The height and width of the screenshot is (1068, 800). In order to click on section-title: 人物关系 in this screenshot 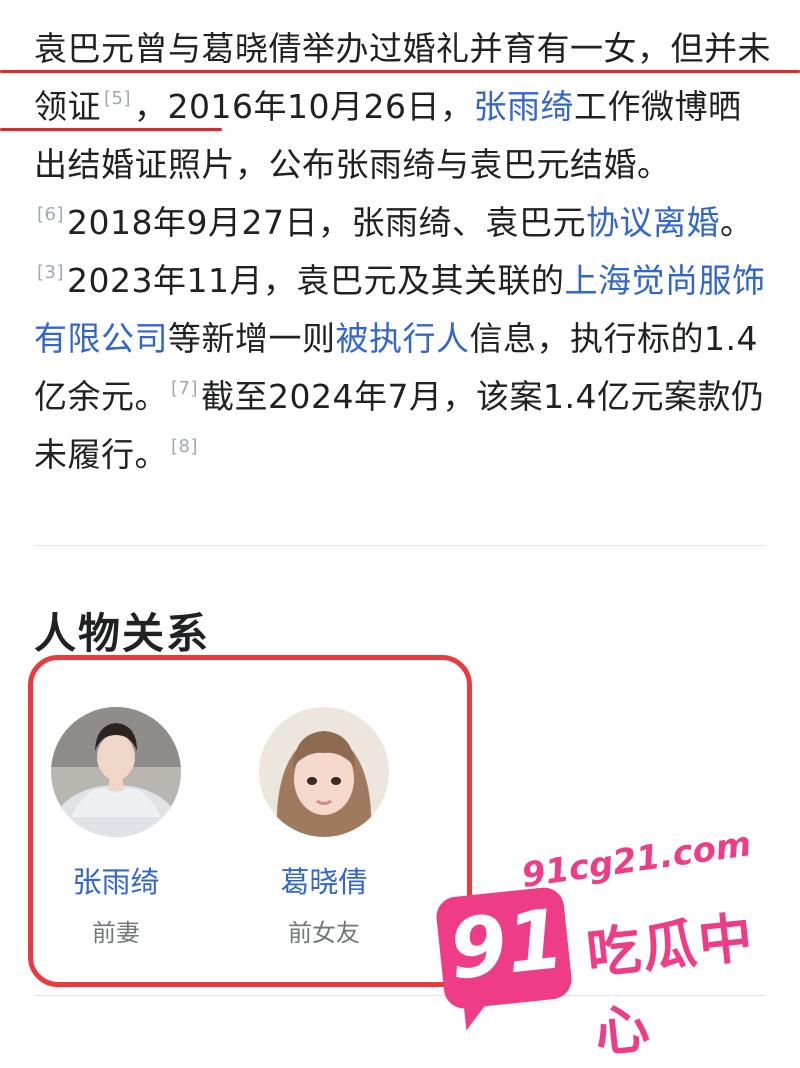, I will do `click(122, 633)`.